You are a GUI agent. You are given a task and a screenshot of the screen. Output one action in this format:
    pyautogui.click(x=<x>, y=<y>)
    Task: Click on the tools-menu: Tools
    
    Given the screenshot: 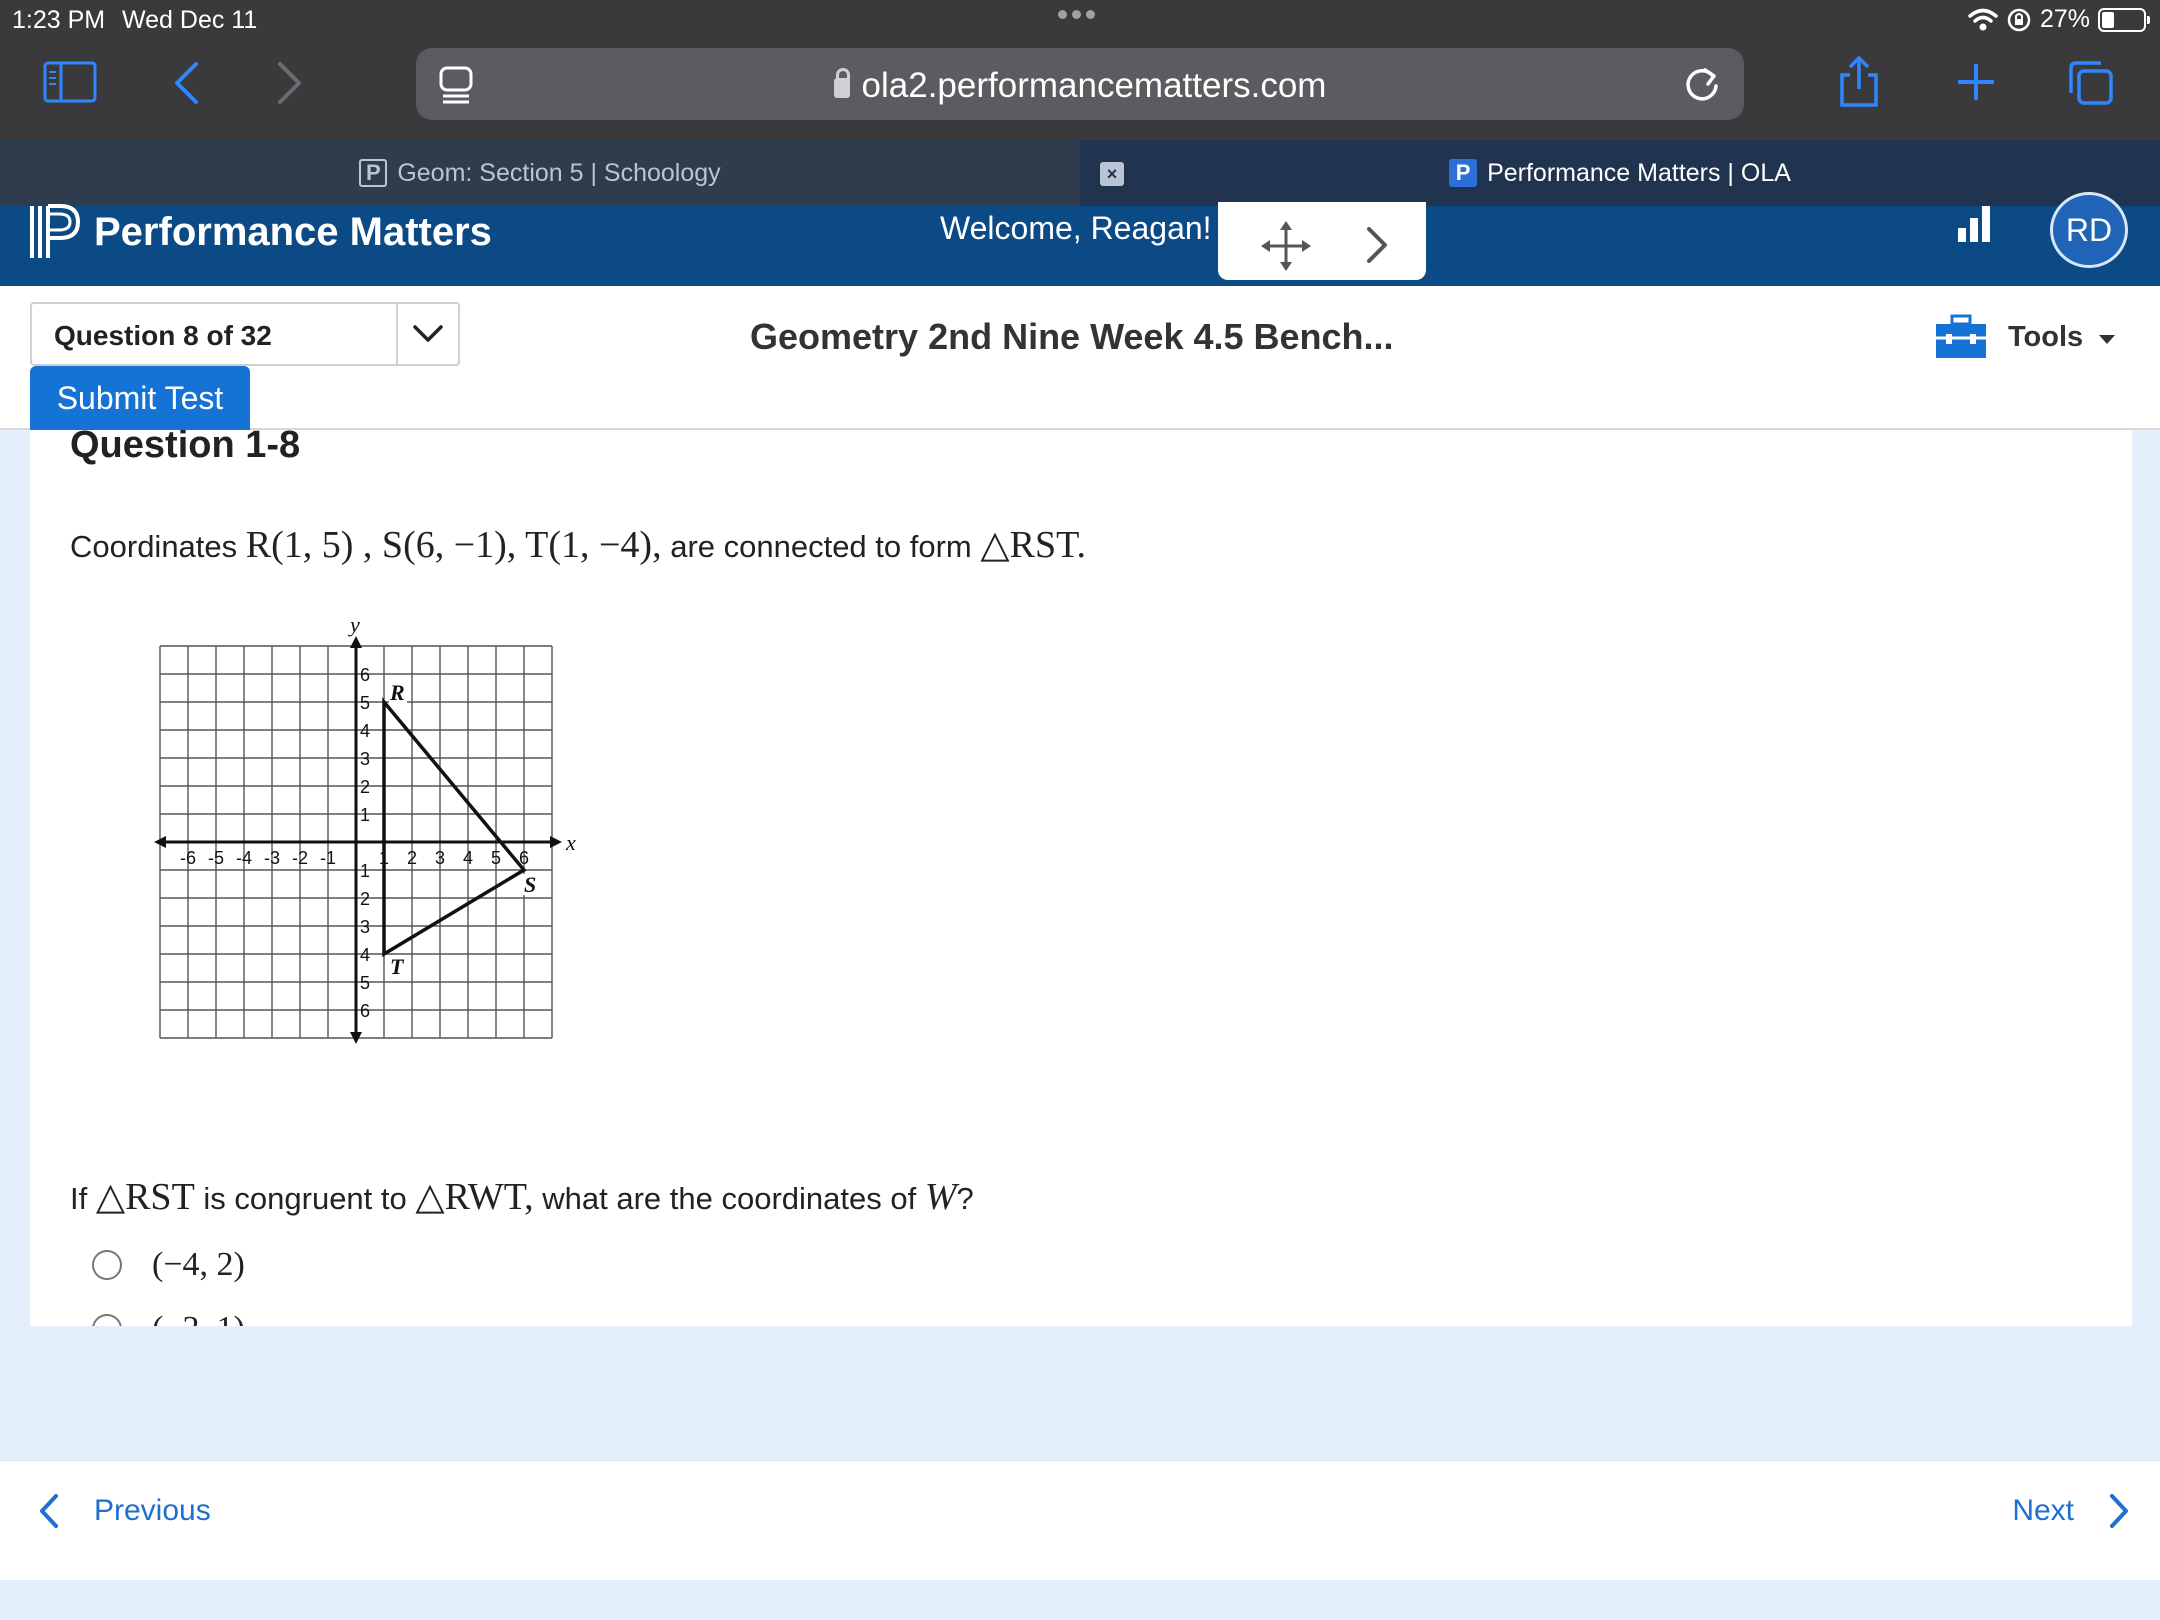 What is the action you would take?
    pyautogui.click(x=2025, y=337)
    